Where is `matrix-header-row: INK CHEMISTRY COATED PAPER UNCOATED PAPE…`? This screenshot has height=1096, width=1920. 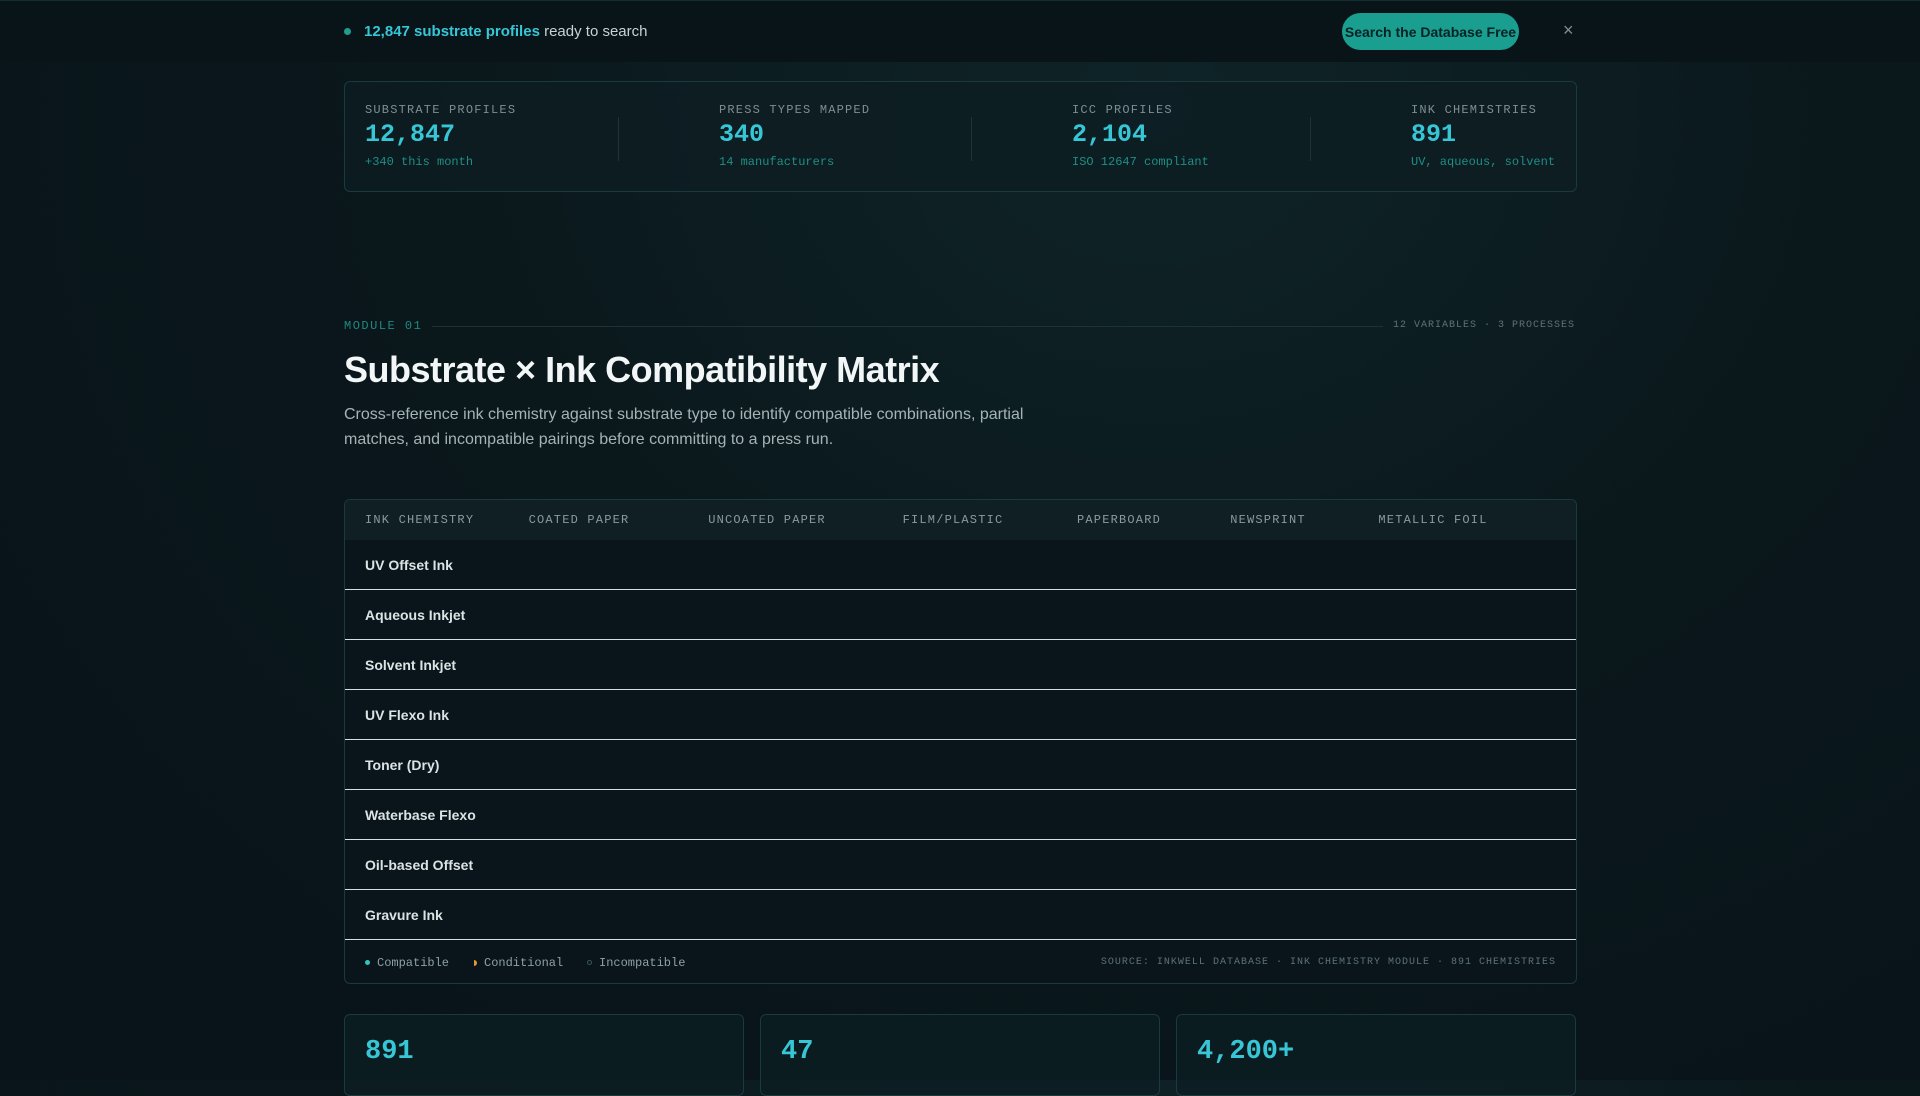 matrix-header-row: INK CHEMISTRY COATED PAPER UNCOATED PAPE… is located at coordinates (960, 520).